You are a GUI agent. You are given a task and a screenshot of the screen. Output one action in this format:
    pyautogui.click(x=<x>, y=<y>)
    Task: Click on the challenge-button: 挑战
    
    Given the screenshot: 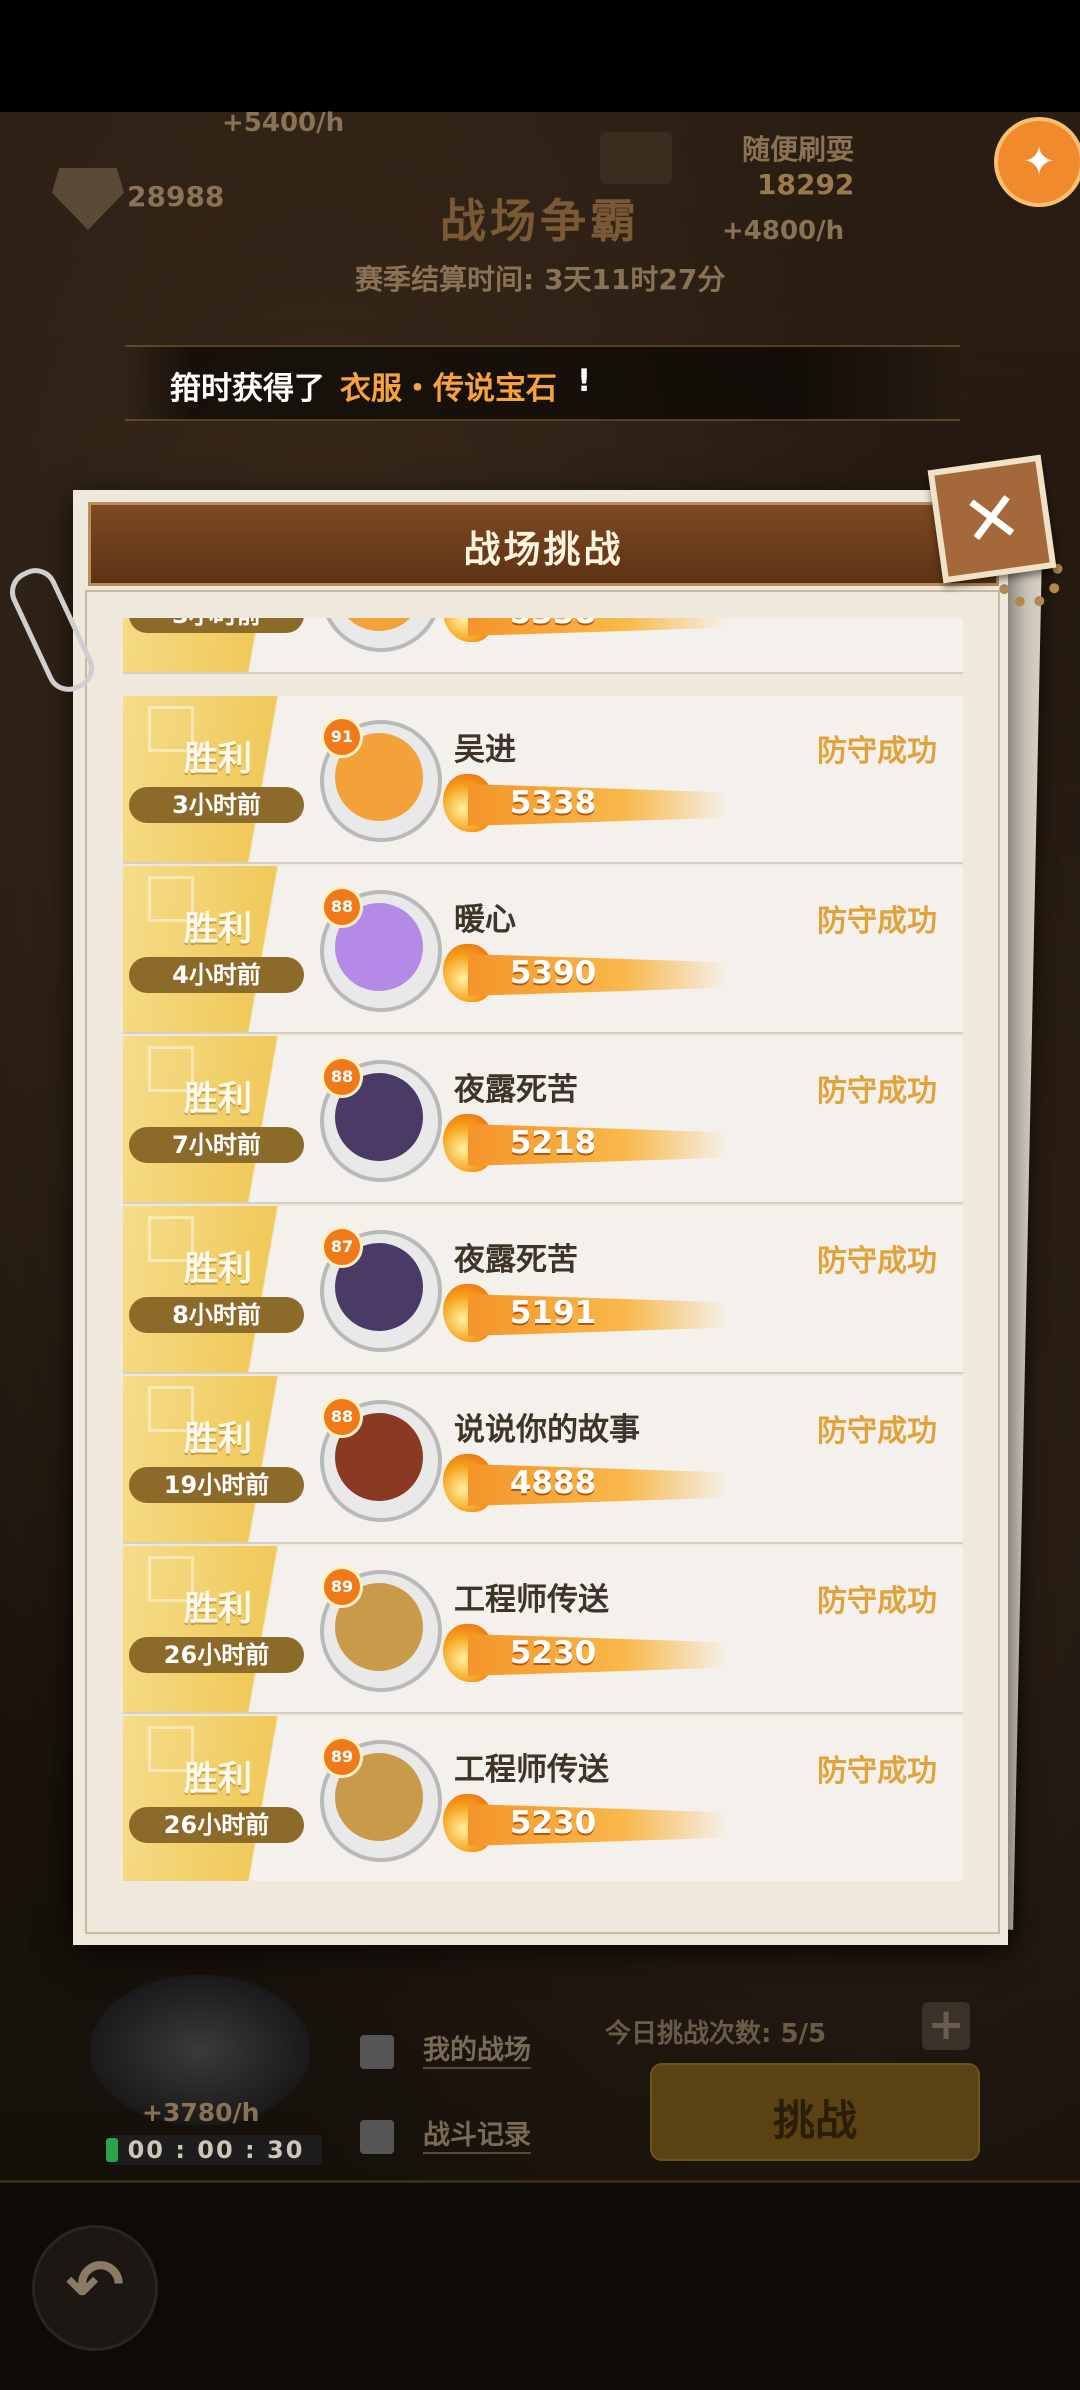 What is the action you would take?
    pyautogui.click(x=815, y=2112)
    